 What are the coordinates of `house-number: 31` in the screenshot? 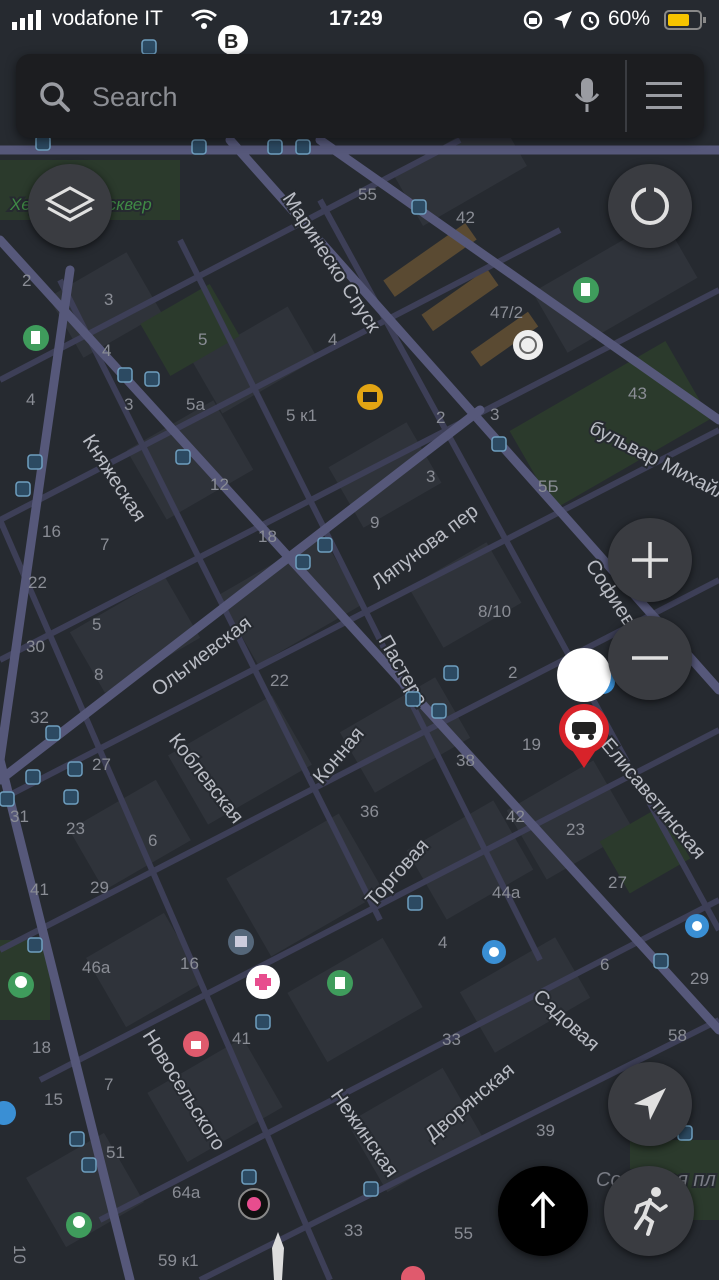 It's located at (19, 816).